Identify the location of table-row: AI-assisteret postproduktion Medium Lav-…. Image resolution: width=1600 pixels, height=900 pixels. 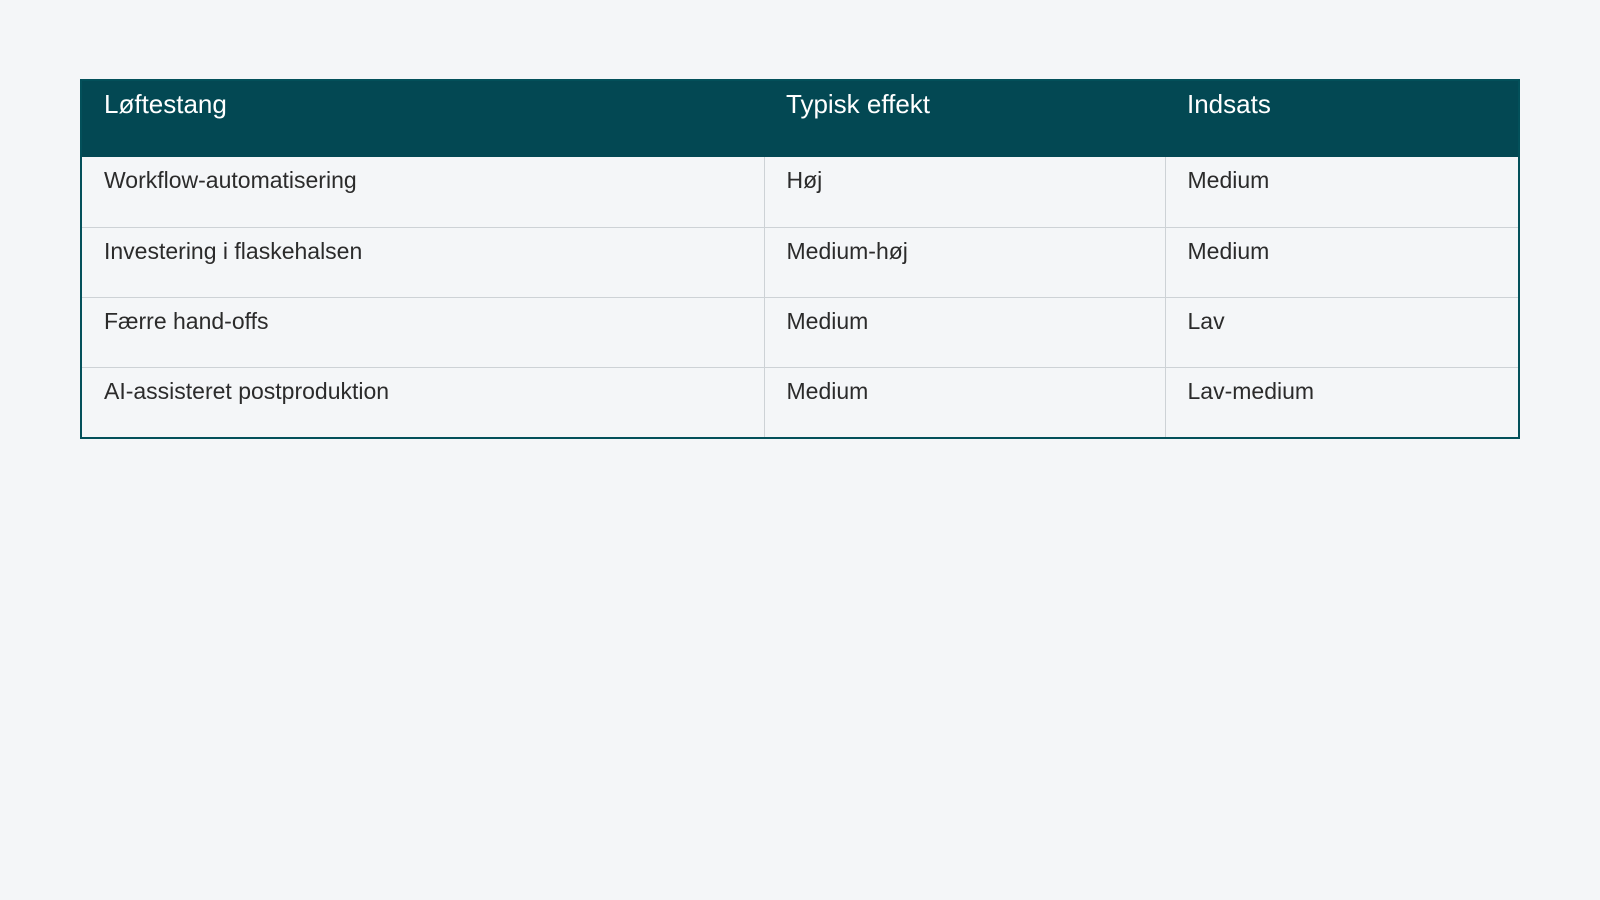
(800, 401).